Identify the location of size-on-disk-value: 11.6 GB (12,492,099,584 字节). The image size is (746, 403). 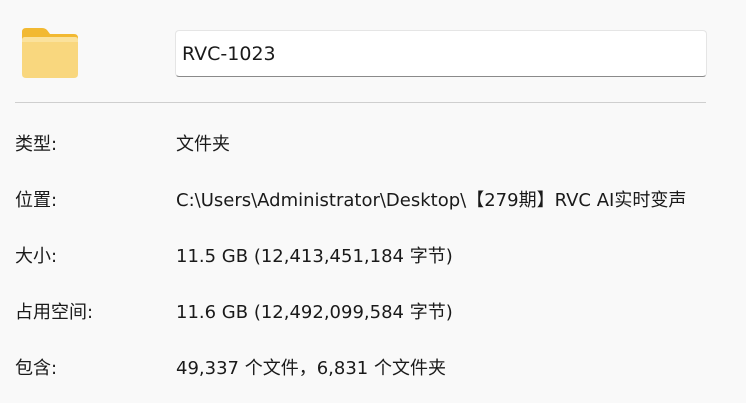
(314, 312).